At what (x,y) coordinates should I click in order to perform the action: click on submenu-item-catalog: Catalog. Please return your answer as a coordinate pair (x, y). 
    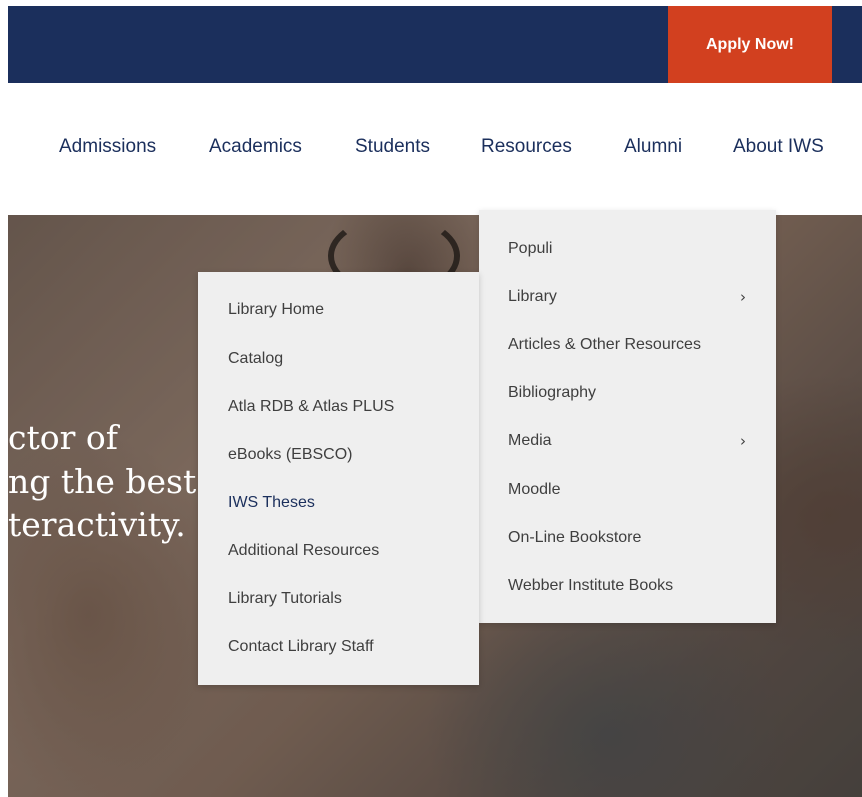
    Looking at the image, I should click on (255, 359).